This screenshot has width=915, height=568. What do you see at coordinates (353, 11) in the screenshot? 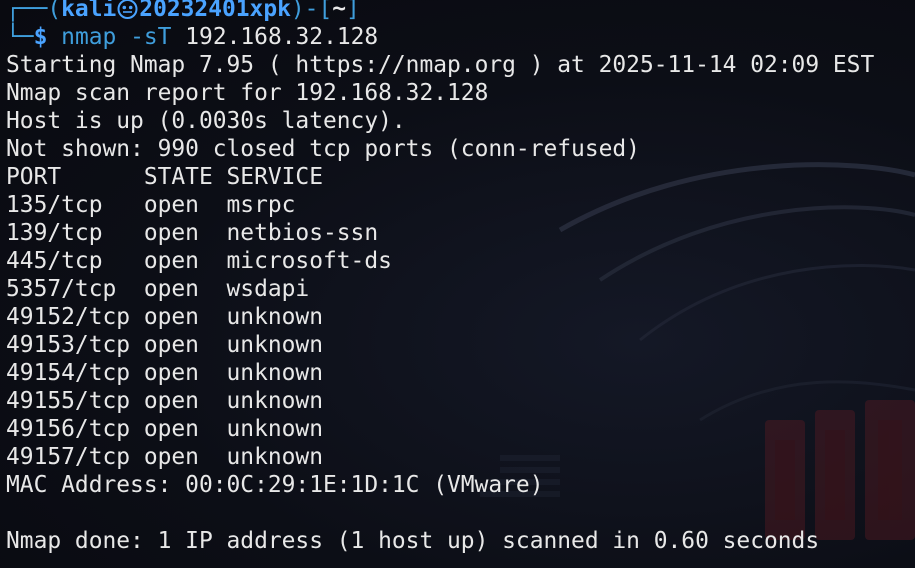
I see `prompt-box-close: ]` at bounding box center [353, 11].